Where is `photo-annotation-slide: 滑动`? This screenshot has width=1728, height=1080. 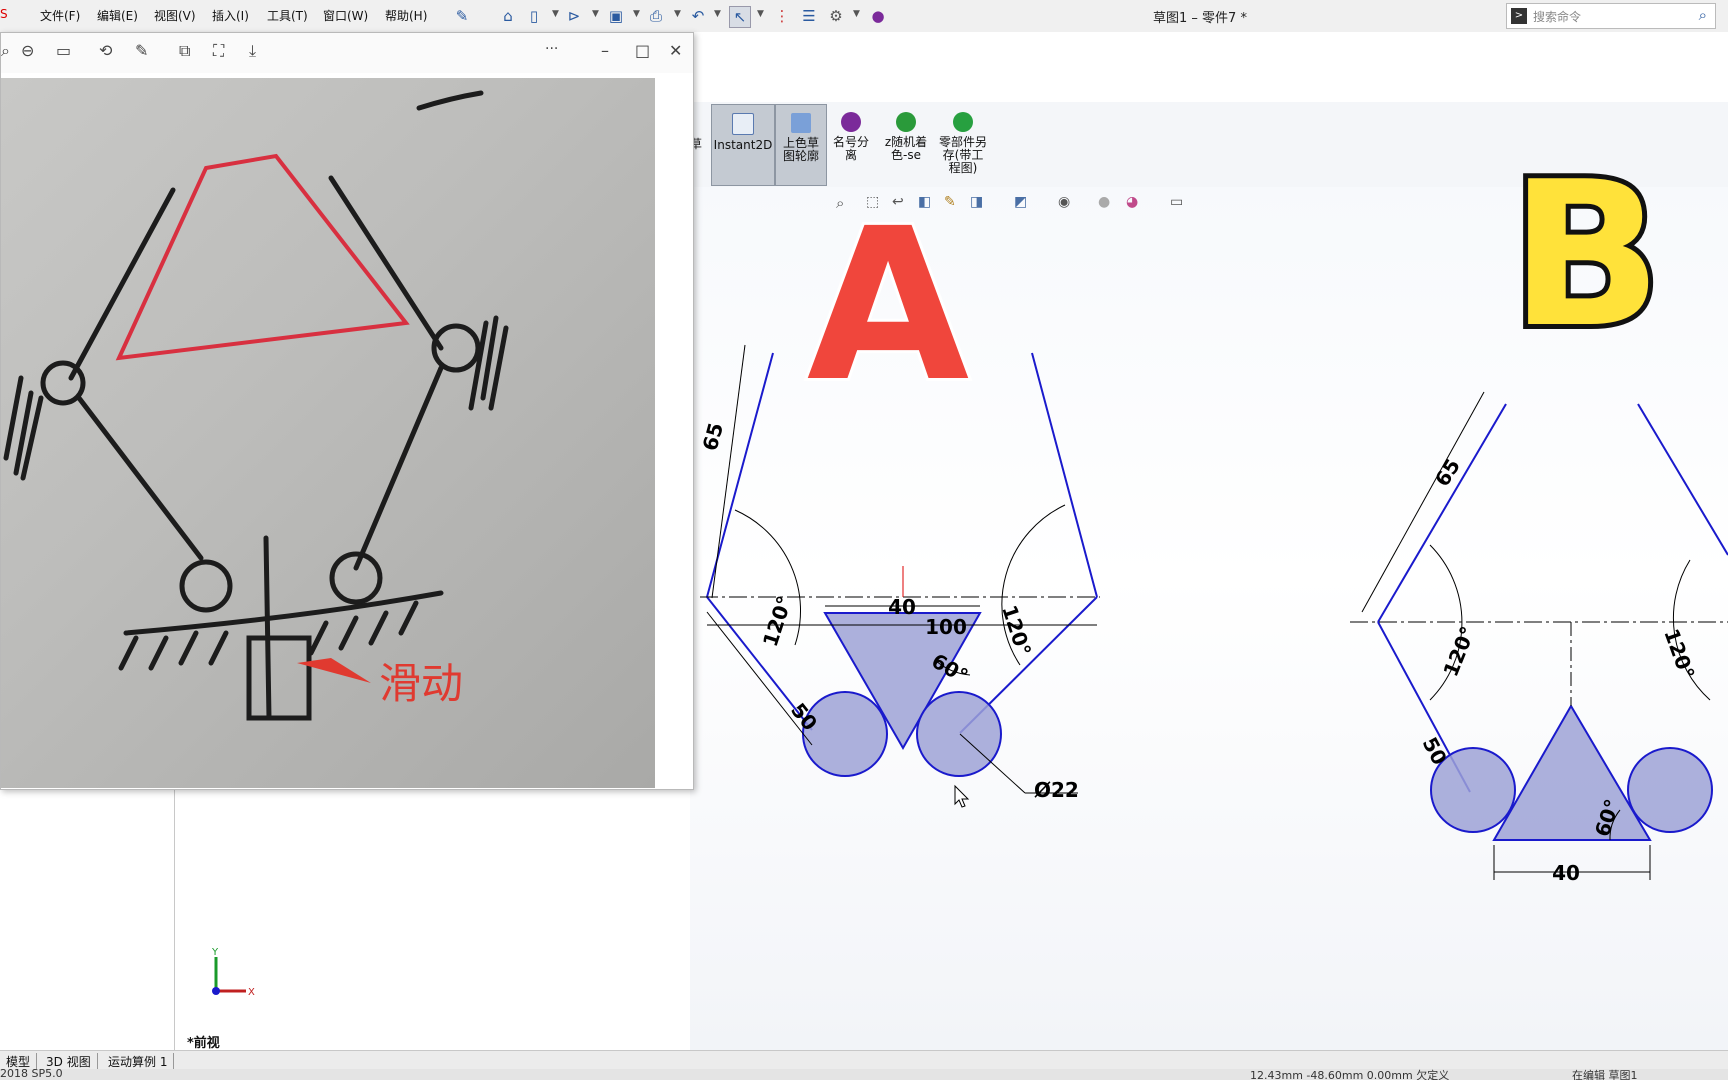 photo-annotation-slide: 滑动 is located at coordinates (421, 683).